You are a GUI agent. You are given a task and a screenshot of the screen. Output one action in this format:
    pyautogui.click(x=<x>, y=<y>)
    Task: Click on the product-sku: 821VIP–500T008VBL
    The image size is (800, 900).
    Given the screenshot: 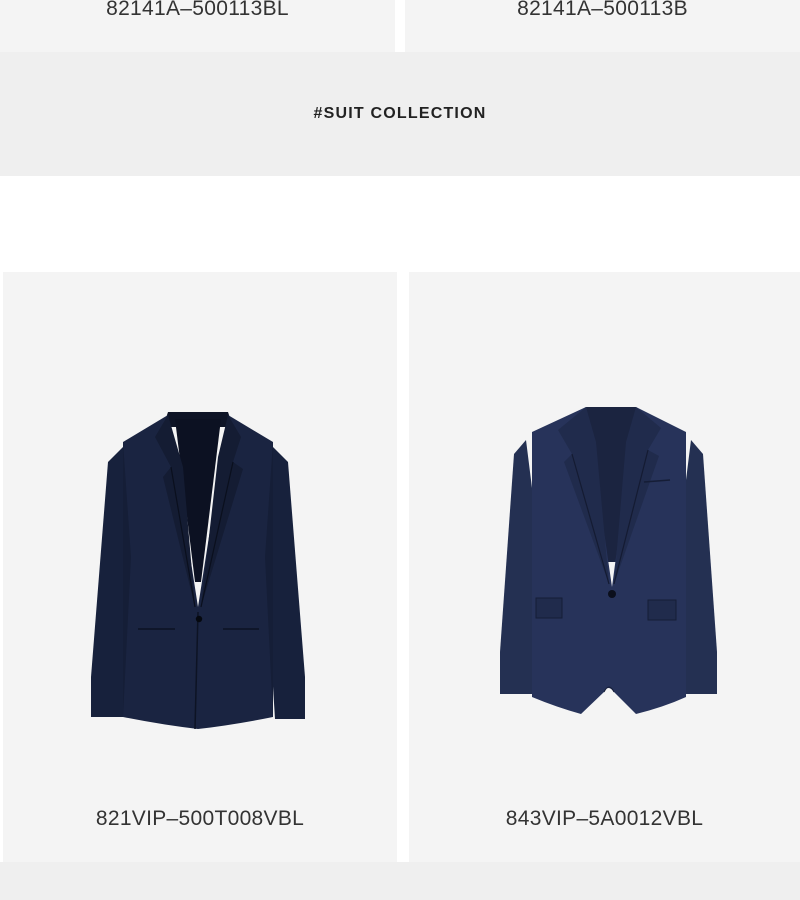 What is the action you would take?
    pyautogui.click(x=200, y=818)
    